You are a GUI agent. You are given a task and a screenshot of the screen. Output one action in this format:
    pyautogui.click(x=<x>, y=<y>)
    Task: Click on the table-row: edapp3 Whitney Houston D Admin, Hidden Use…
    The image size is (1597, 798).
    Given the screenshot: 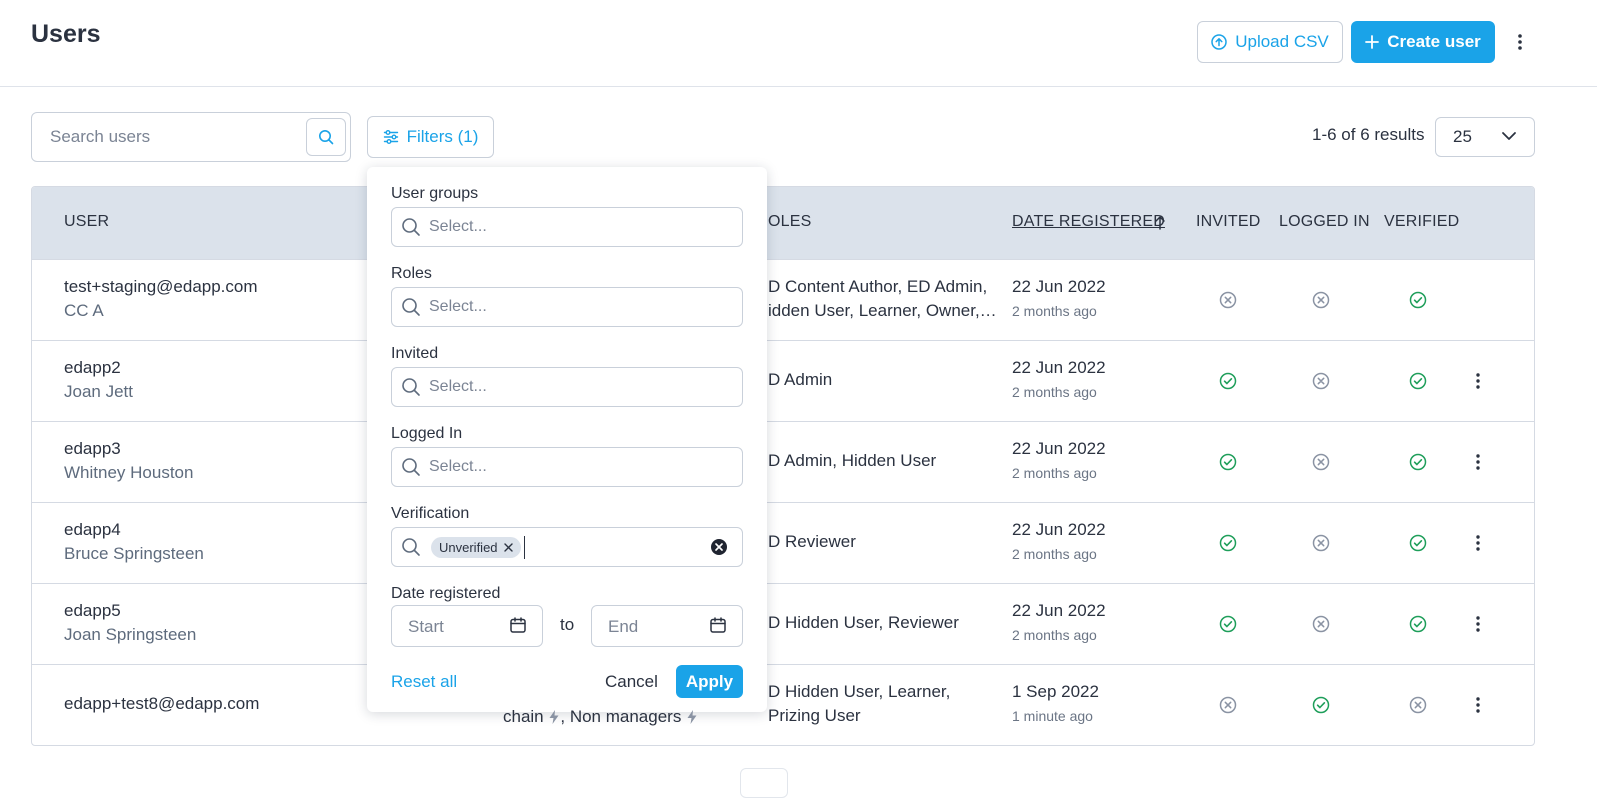 What is the action you would take?
    pyautogui.click(x=783, y=461)
    